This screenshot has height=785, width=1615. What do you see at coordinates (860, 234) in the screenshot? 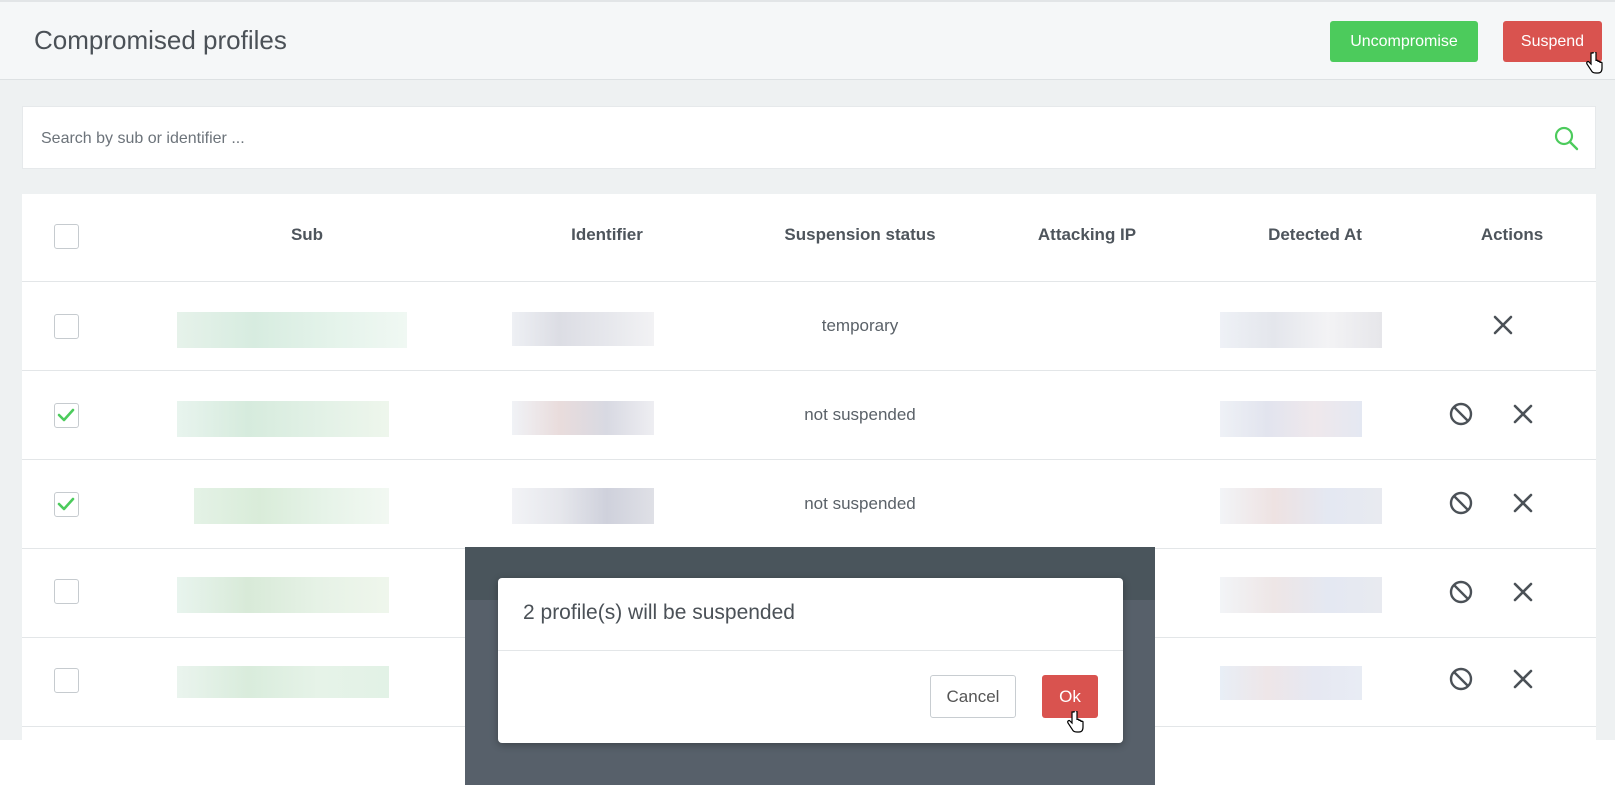
I see `column-header-suspension-status: Suspension status` at bounding box center [860, 234].